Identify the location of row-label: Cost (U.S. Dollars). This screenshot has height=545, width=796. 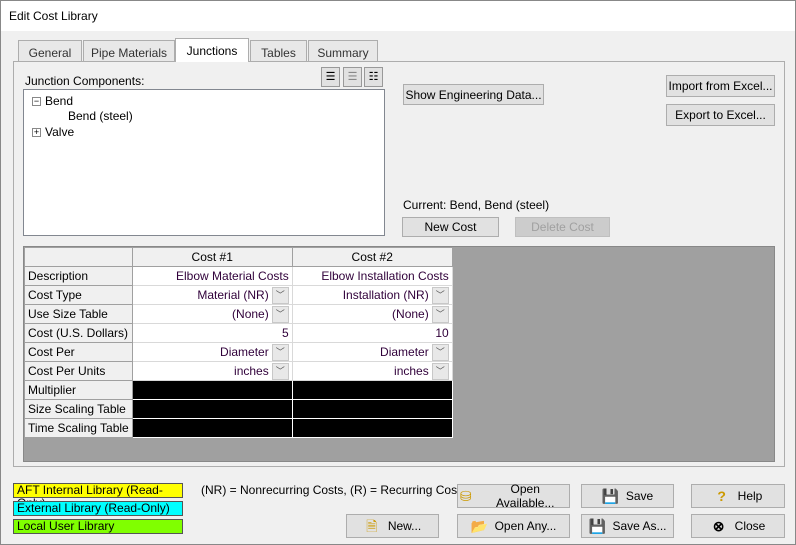
(78, 333).